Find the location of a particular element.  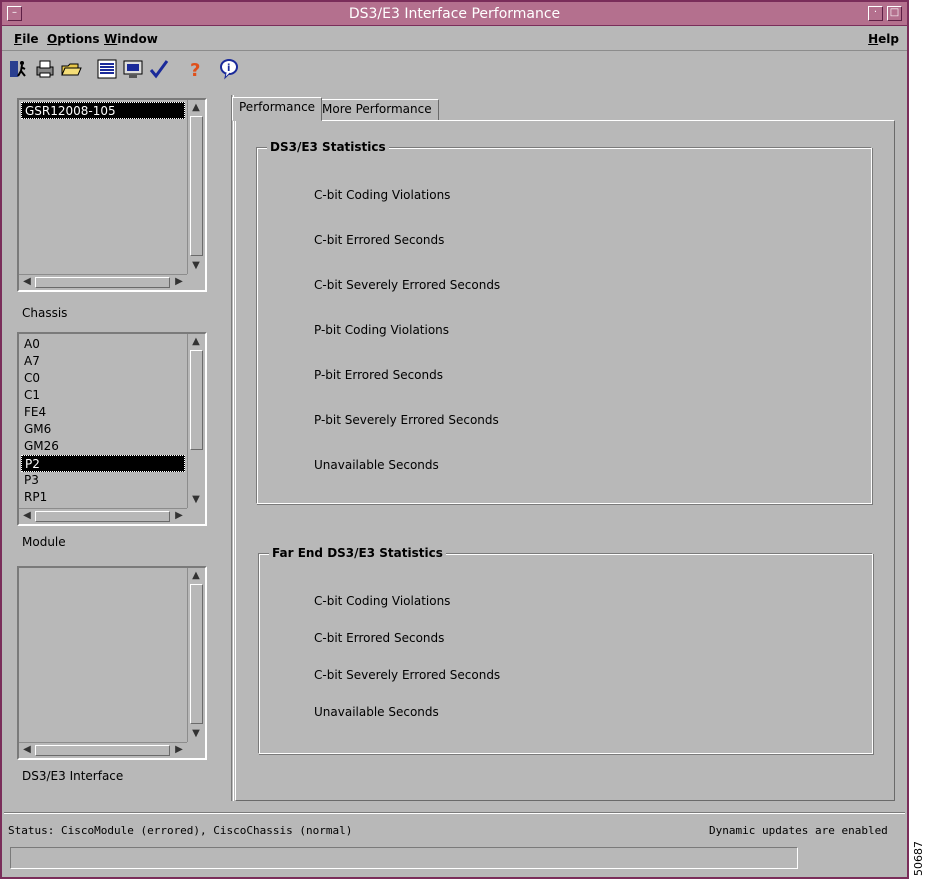

exit-icon is located at coordinates (18, 69).